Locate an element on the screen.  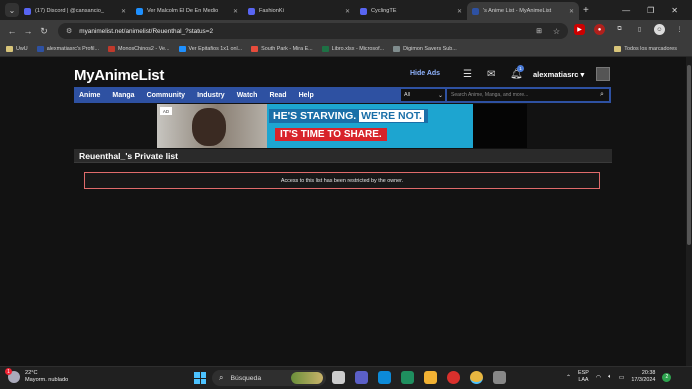
speaker-icon: 🔈︎ is located at coordinates (610, 377).